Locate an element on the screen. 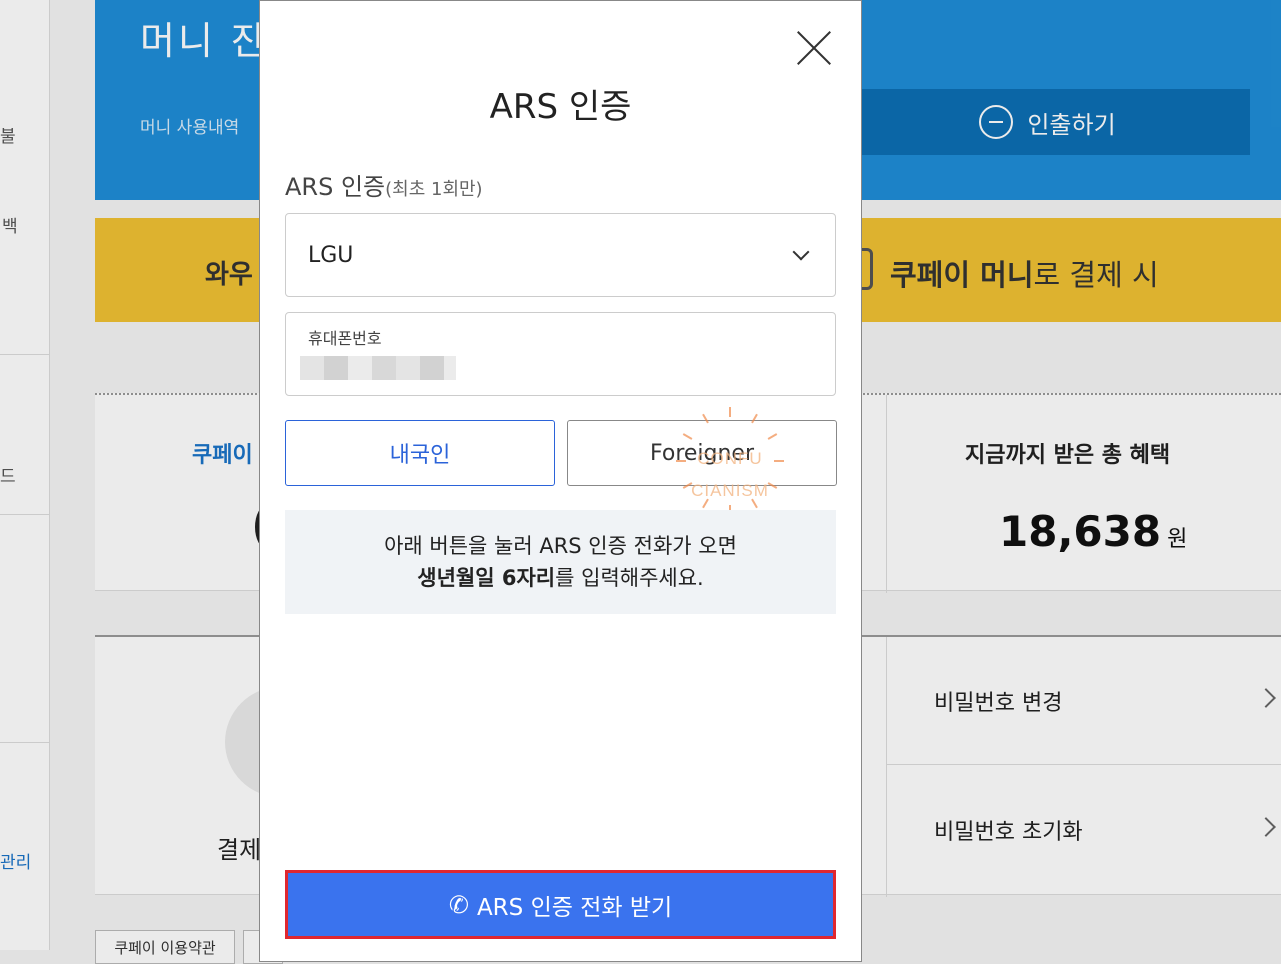 The height and width of the screenshot is (964, 1281). phone-number-field: 휴대폰번호 is located at coordinates (560, 354).